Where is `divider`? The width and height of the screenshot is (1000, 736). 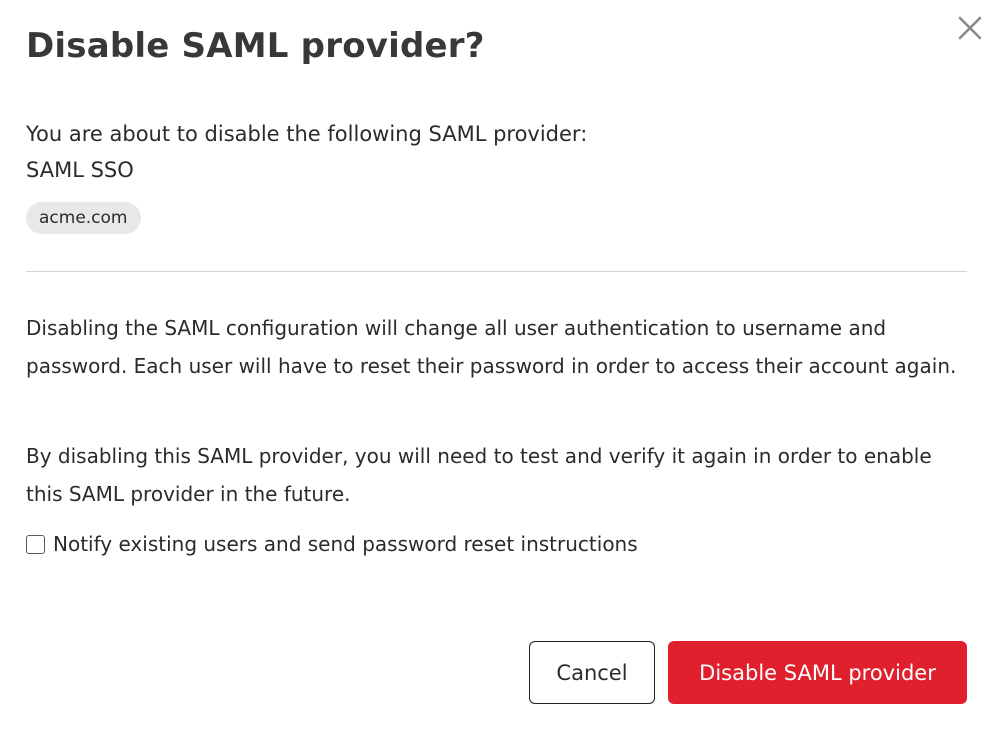 divider is located at coordinates (496, 271).